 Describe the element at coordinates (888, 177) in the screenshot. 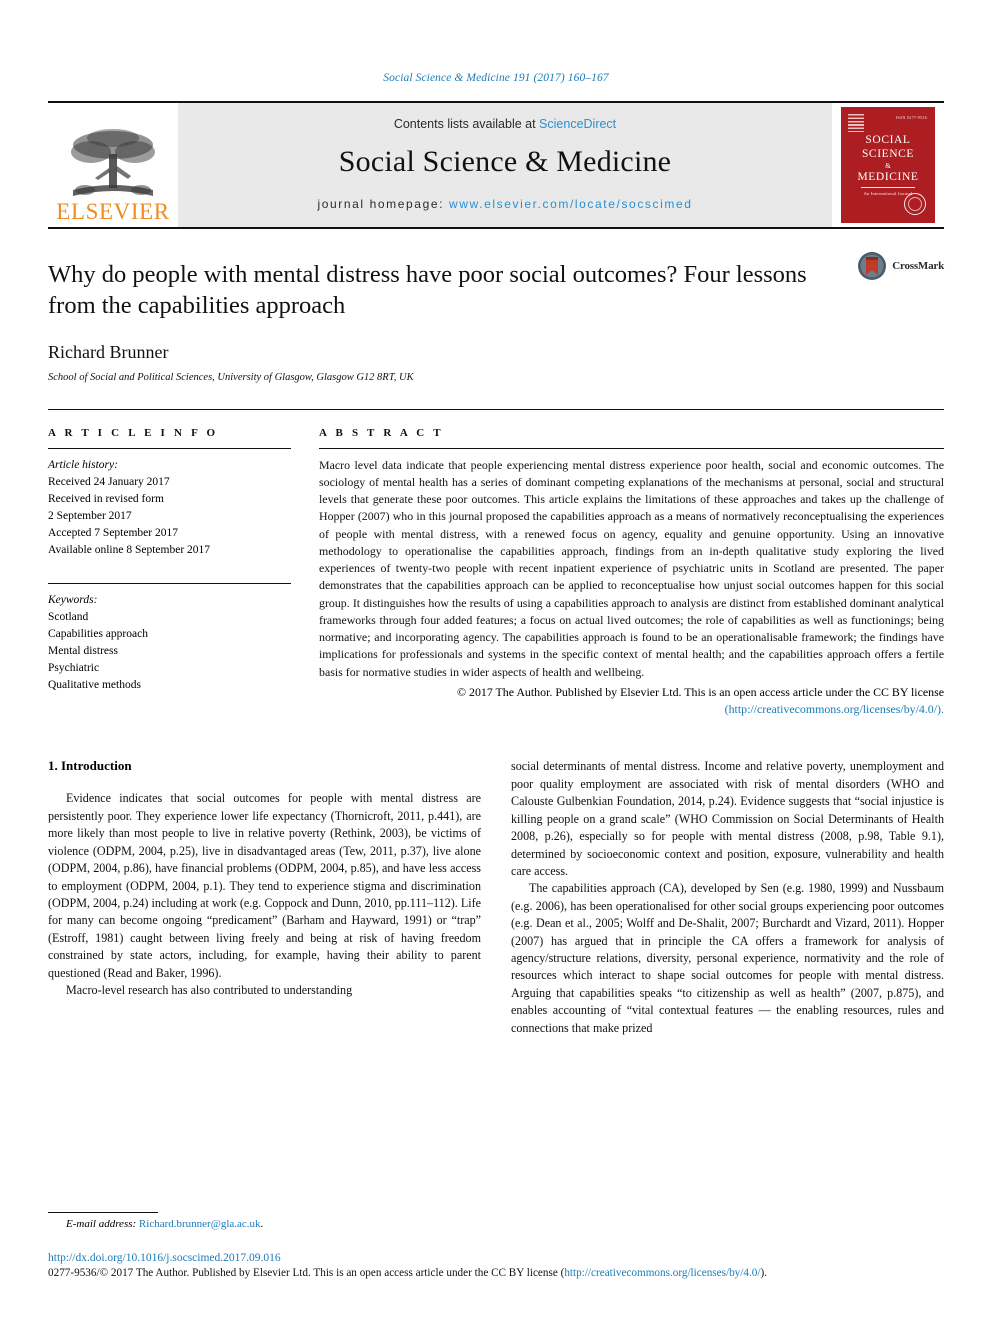

I see `cover-title-line3: MEDICINE` at that location.